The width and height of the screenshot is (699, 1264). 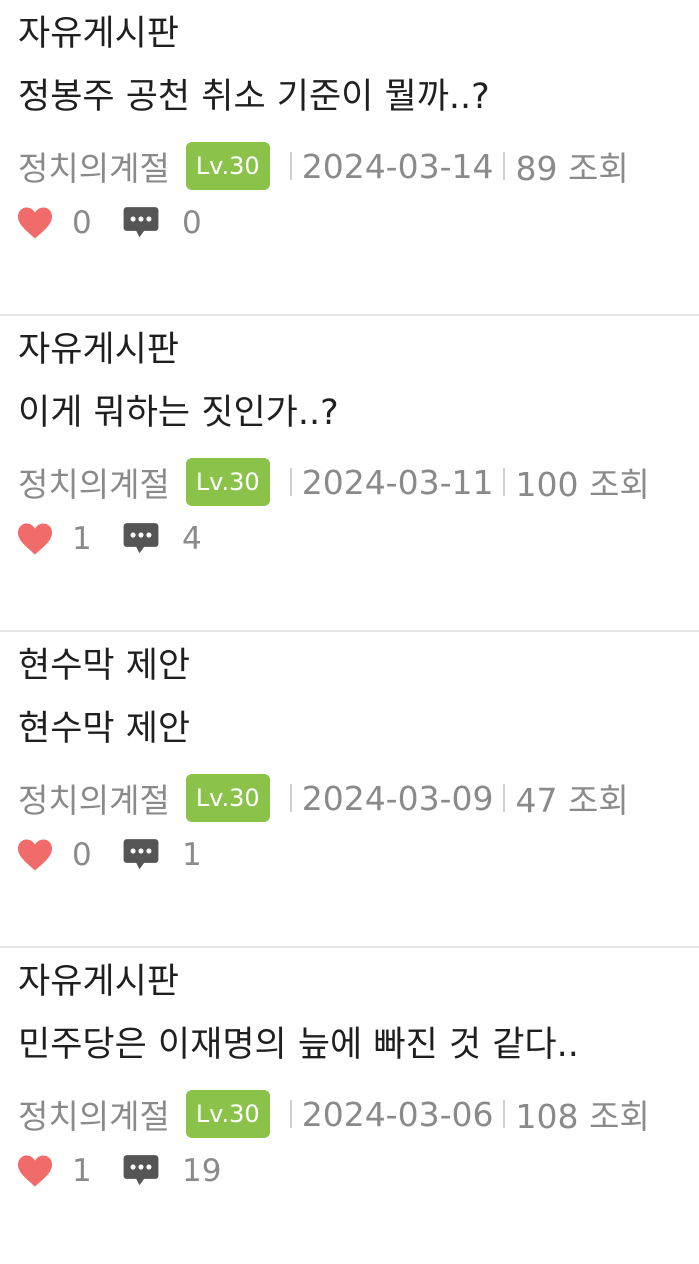 I want to click on post-meta: 정치의계절 Lv.30 2024-03-06 108 조회, so click(x=334, y=1114).